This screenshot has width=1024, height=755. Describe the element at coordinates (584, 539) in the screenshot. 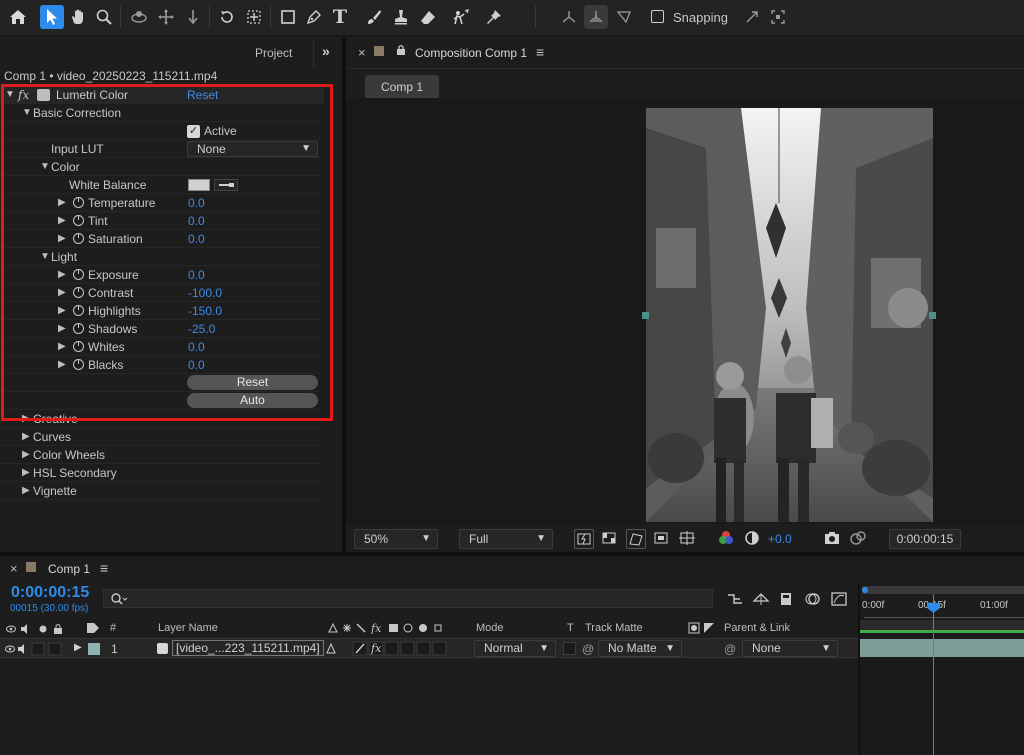

I see `fast-previews-icon` at that location.